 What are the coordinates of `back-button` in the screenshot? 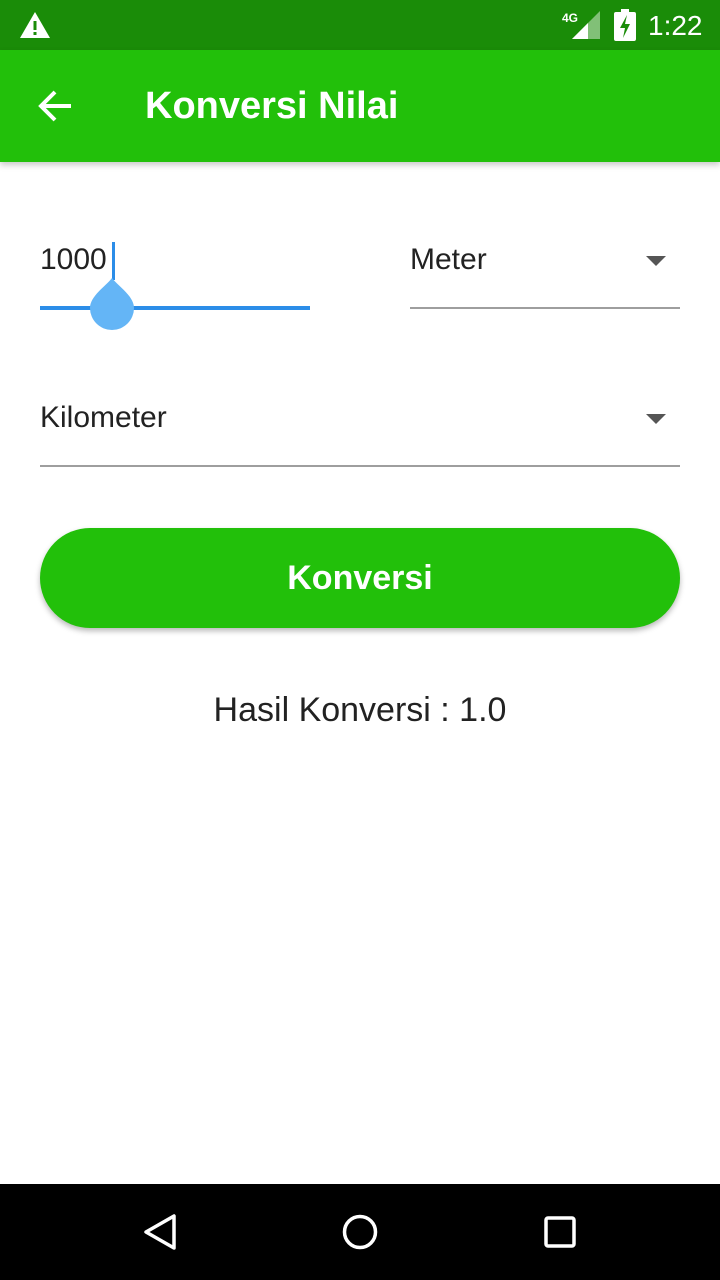 It's located at (56, 106).